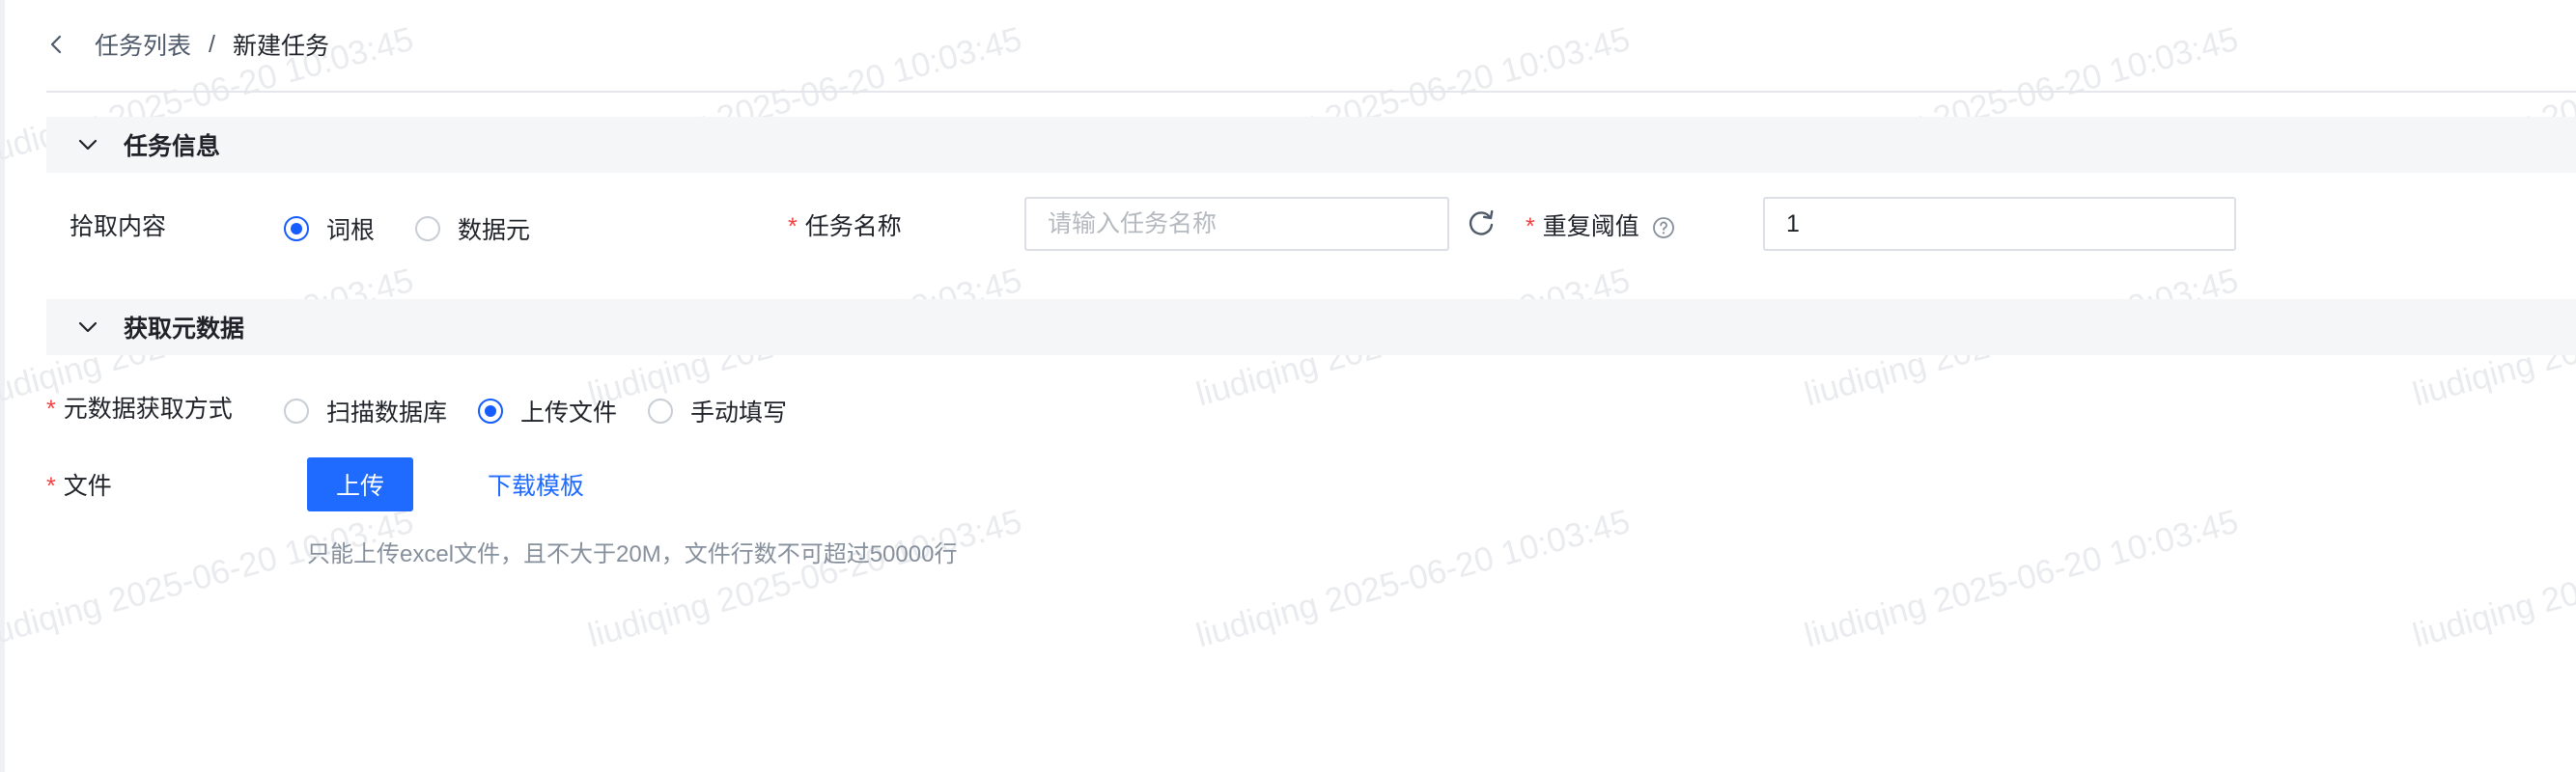 This screenshot has height=772, width=2576. Describe the element at coordinates (853, 226) in the screenshot. I see `task-name-label-text: 任务名称` at that location.